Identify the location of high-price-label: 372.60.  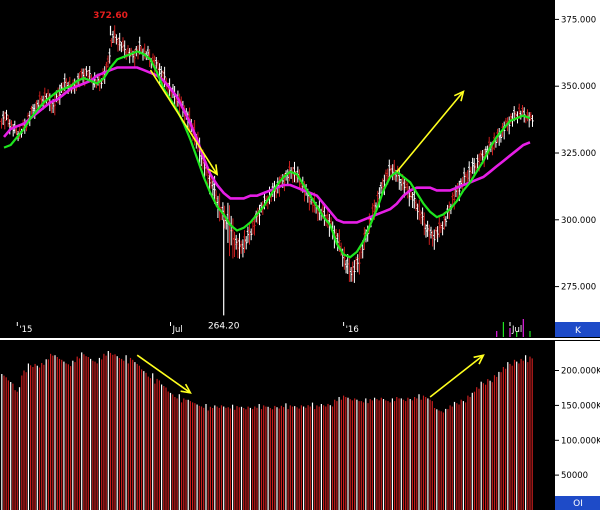
(110, 16).